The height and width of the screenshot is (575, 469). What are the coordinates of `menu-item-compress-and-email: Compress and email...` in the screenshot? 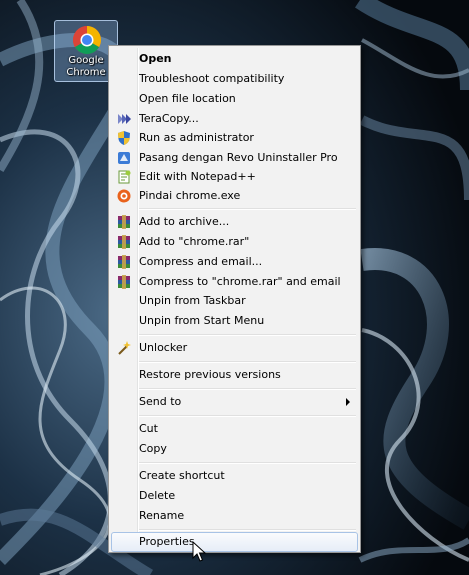 It's located at (234, 262).